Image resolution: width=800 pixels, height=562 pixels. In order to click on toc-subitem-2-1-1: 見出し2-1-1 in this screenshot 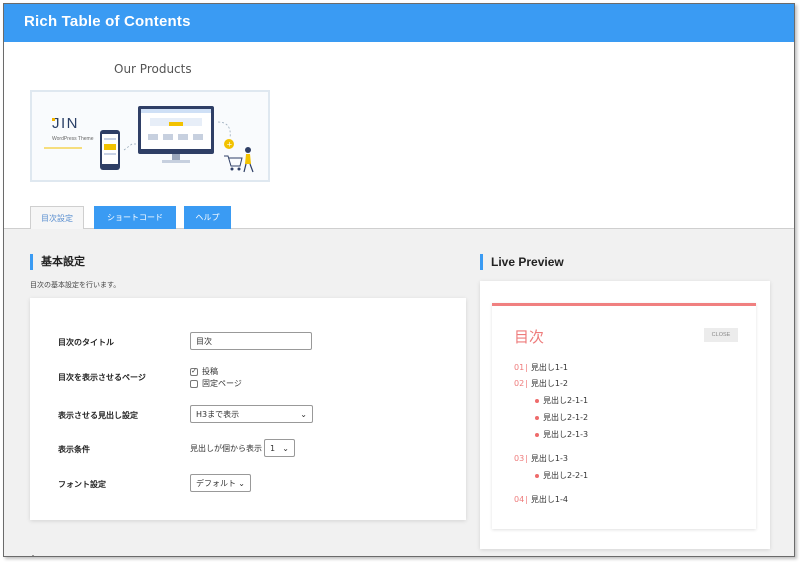, I will do `click(561, 400)`.